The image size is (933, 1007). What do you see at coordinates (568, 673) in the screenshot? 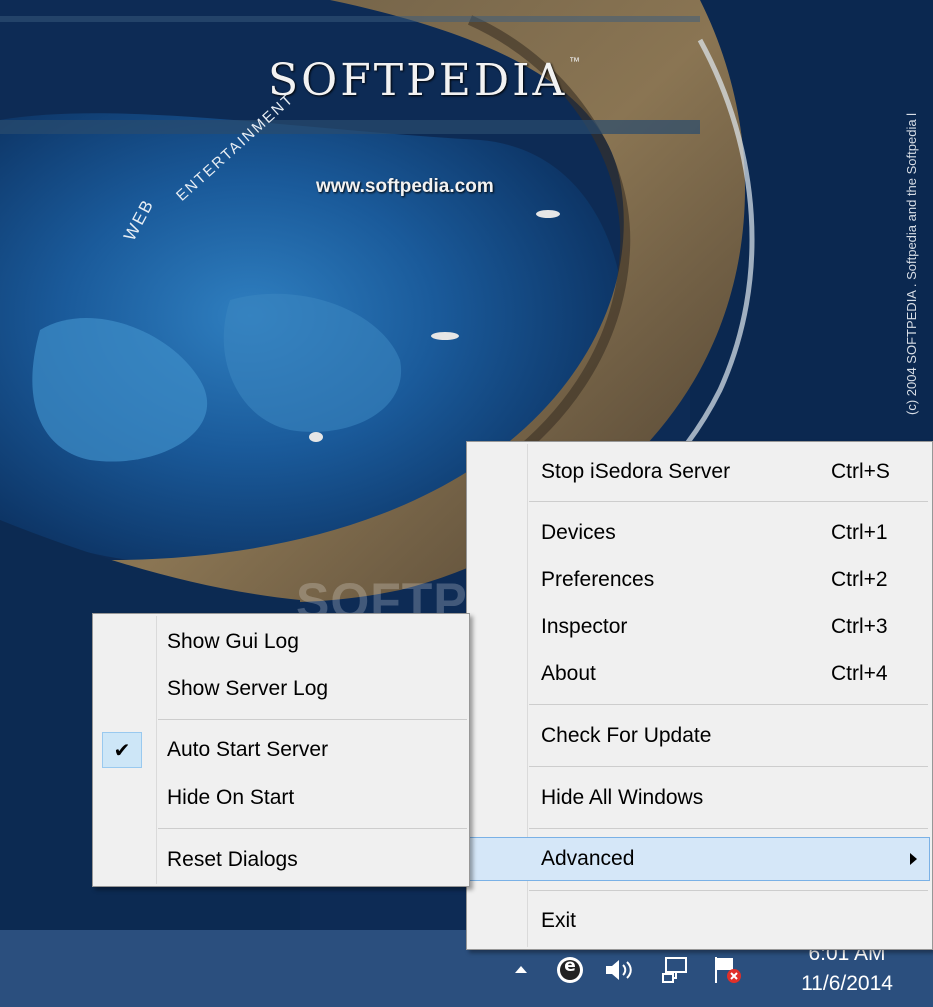
I see `menu-item-label: About` at bounding box center [568, 673].